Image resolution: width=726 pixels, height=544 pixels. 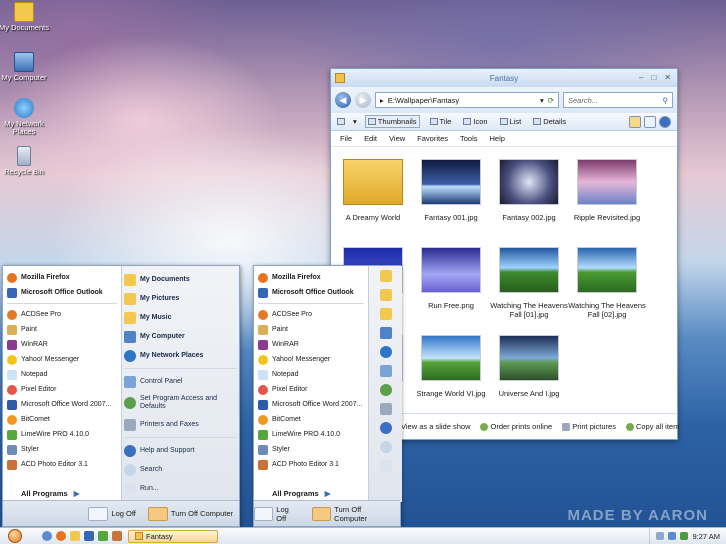 I want to click on menu-view: View, so click(x=397, y=138).